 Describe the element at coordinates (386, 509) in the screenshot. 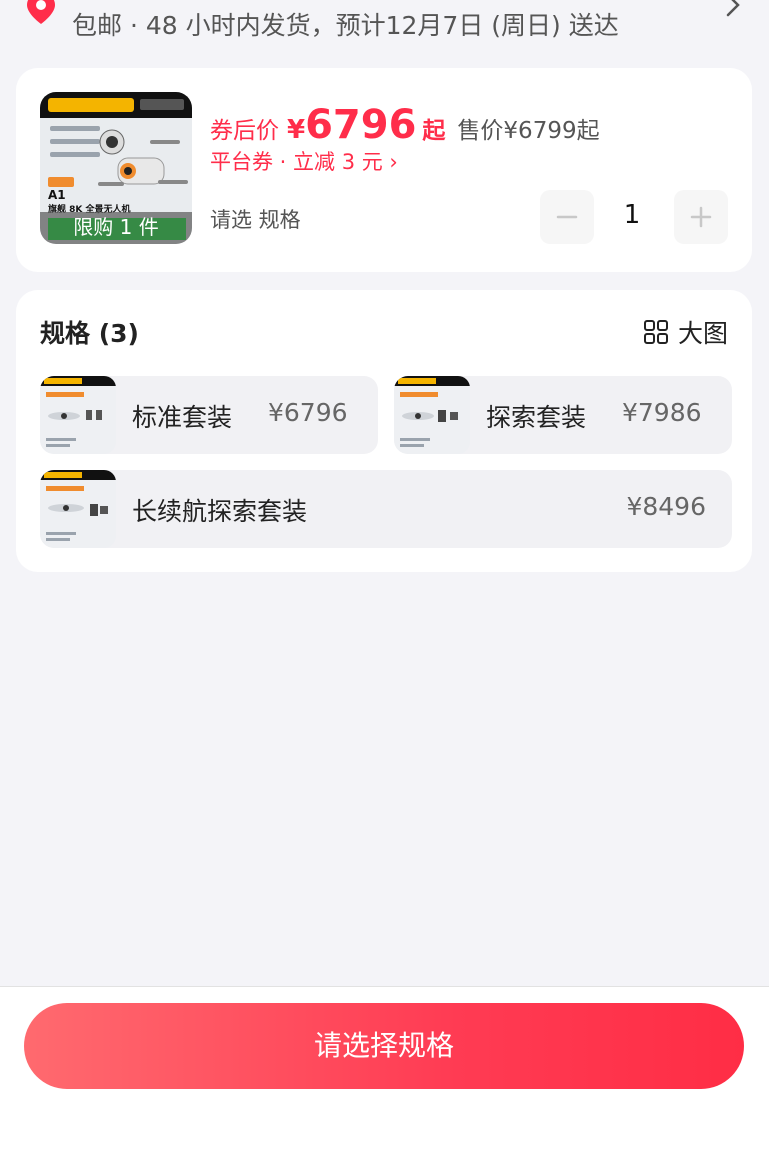

I see `spec-option-long-range-explore: 长续航探索套装 ¥8496` at that location.